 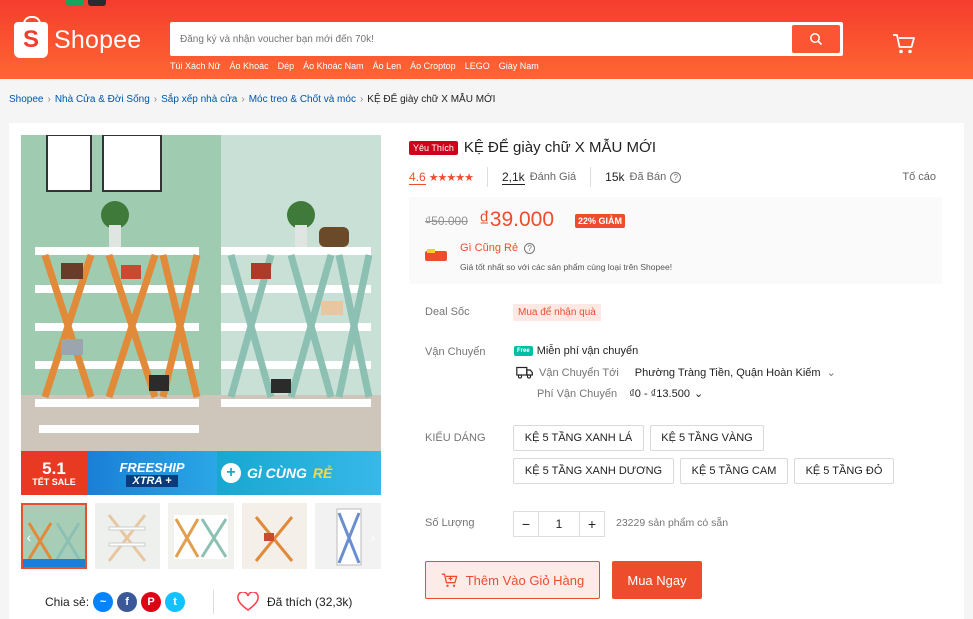 What do you see at coordinates (576, 351) in the screenshot?
I see `free-shipping: Free Miễn phí vận chuyển` at bounding box center [576, 351].